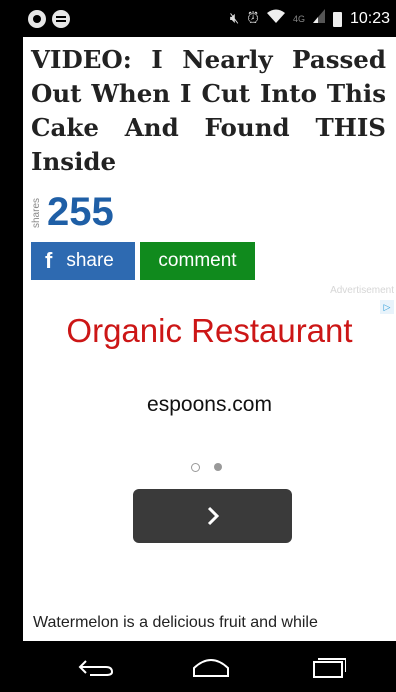 Image resolution: width=396 pixels, height=692 pixels. What do you see at coordinates (253, 18) in the screenshot?
I see `alarm-icon: ⏰︎` at bounding box center [253, 18].